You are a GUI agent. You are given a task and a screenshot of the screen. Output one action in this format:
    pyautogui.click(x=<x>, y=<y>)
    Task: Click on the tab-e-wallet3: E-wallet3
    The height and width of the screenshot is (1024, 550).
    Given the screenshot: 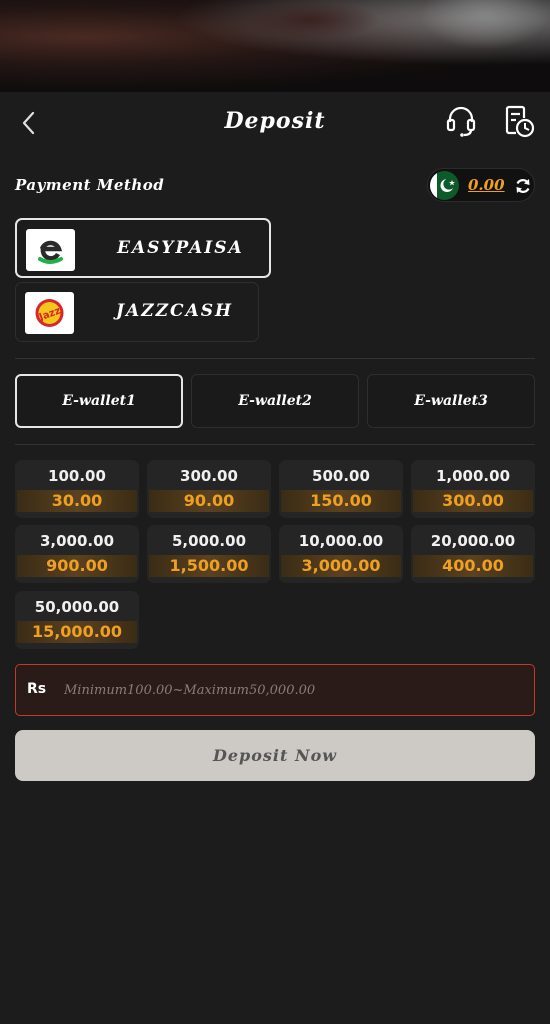 What is the action you would take?
    pyautogui.click(x=451, y=401)
    